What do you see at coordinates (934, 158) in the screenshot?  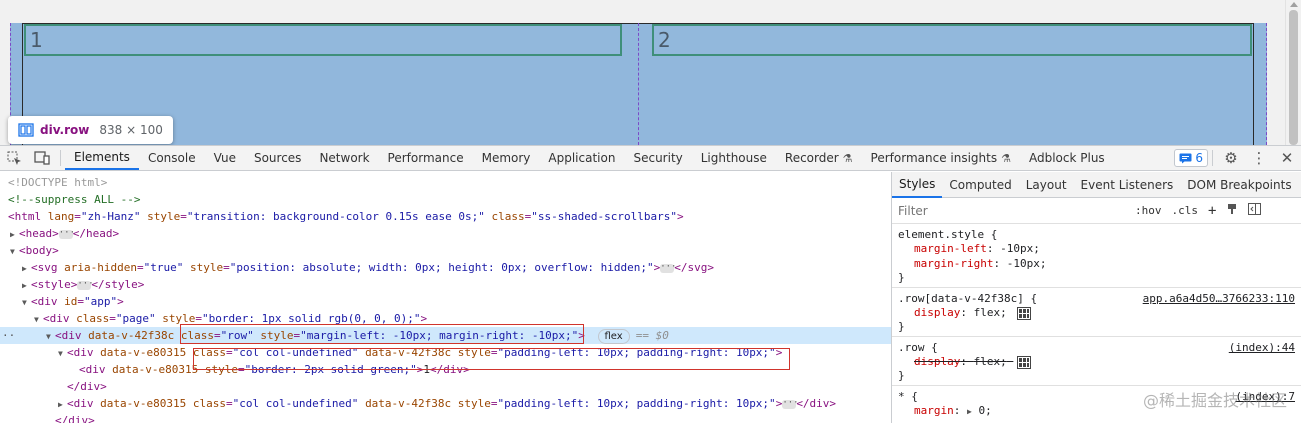 I see `tab-performance-insights-label: Performance insights` at bounding box center [934, 158].